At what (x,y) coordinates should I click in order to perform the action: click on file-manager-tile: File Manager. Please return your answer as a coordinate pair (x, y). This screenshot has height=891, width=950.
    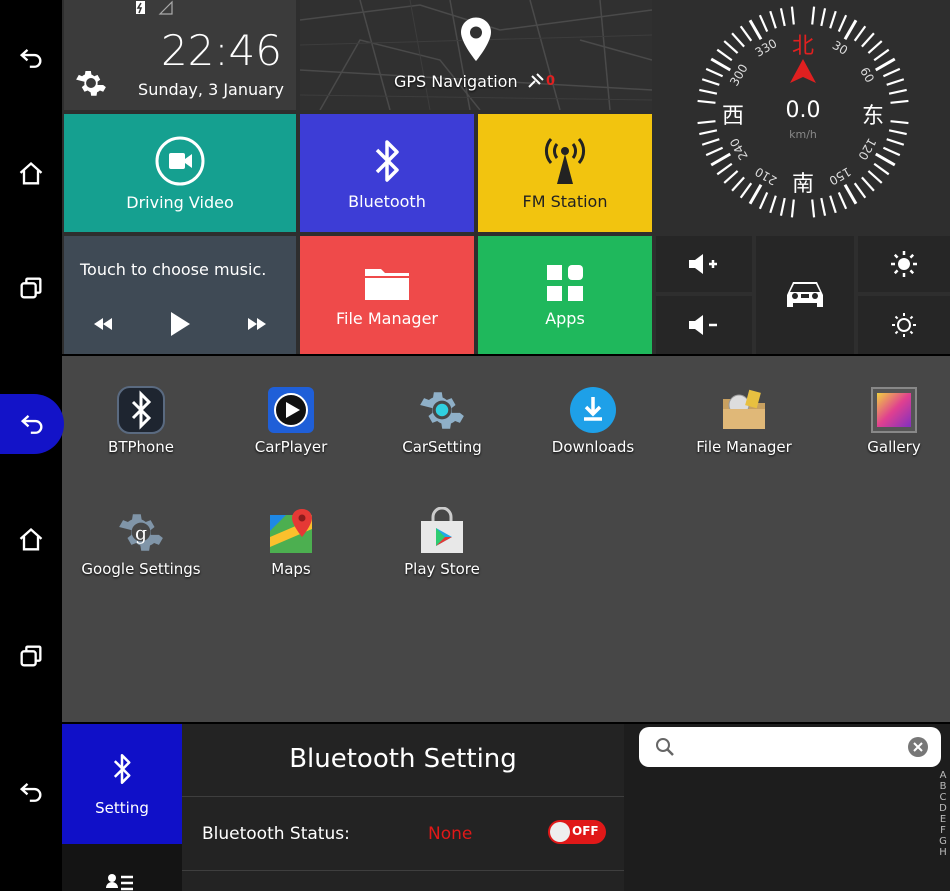
    Looking at the image, I should click on (387, 295).